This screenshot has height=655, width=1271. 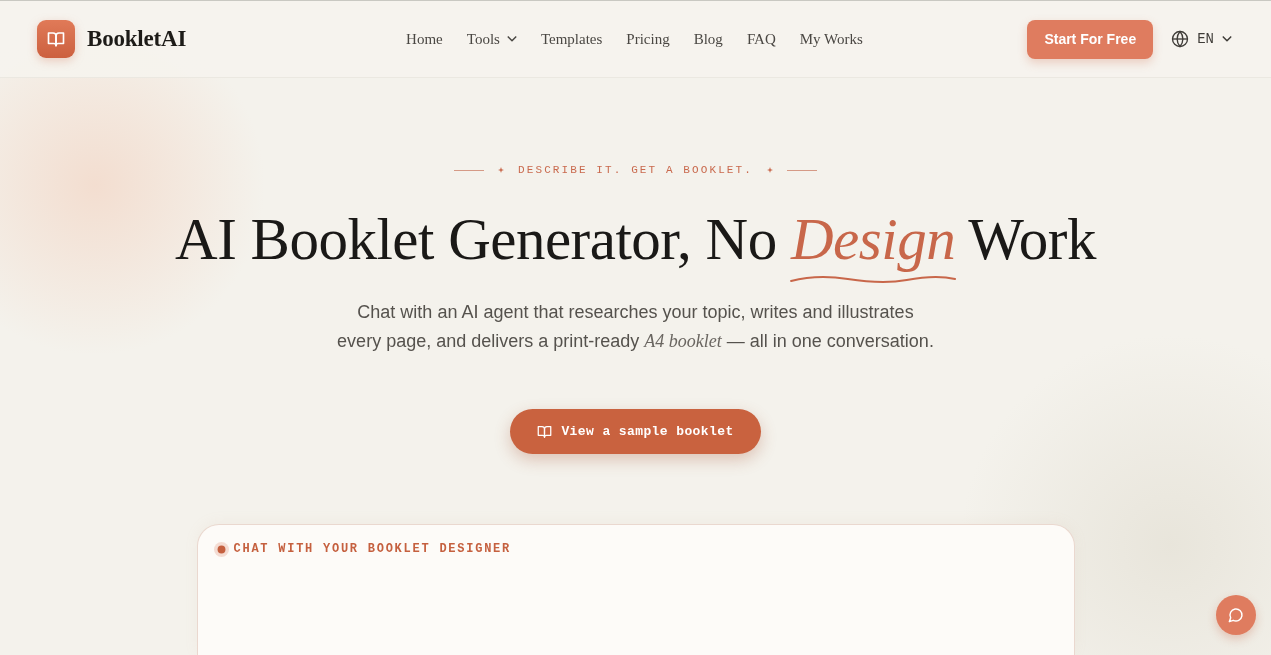 I want to click on eyebrow-tagline: DESCRIBE IT. GET A BOOKLET., so click(x=635, y=170).